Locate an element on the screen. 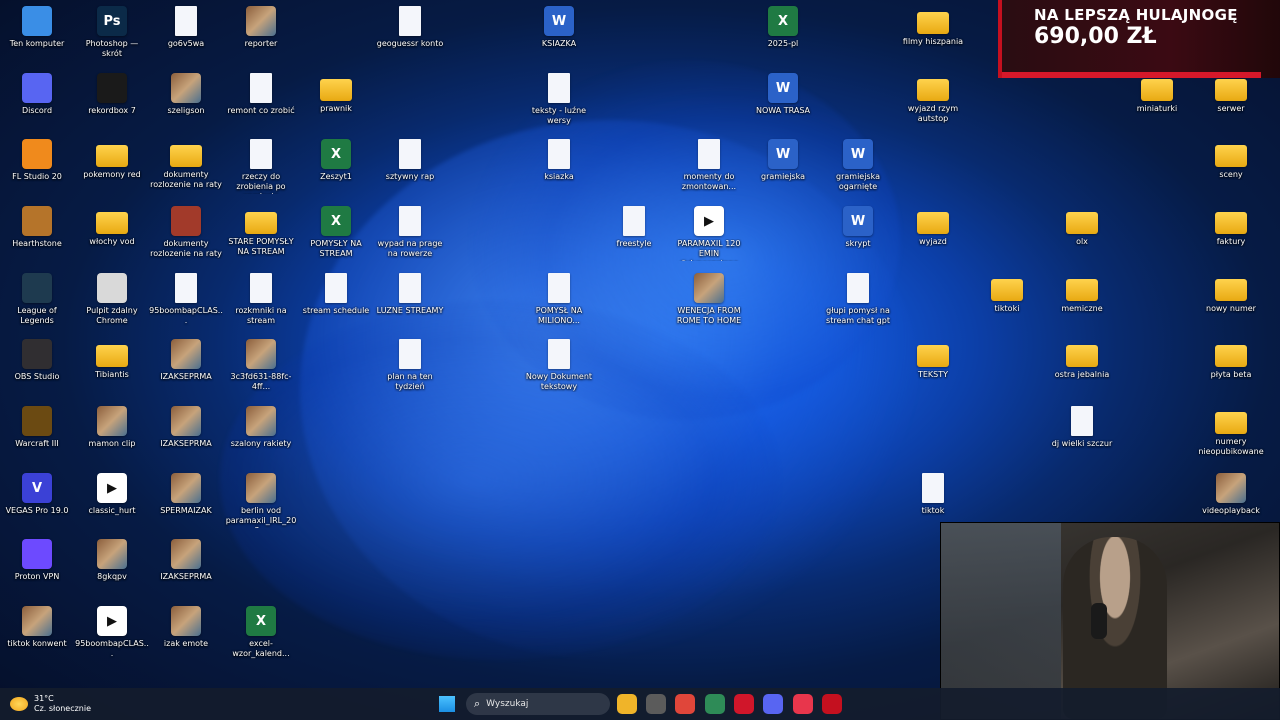 Image resolution: width=1280 pixels, height=720 pixels. desktop-icon: mamon clip is located at coordinates (112, 425).